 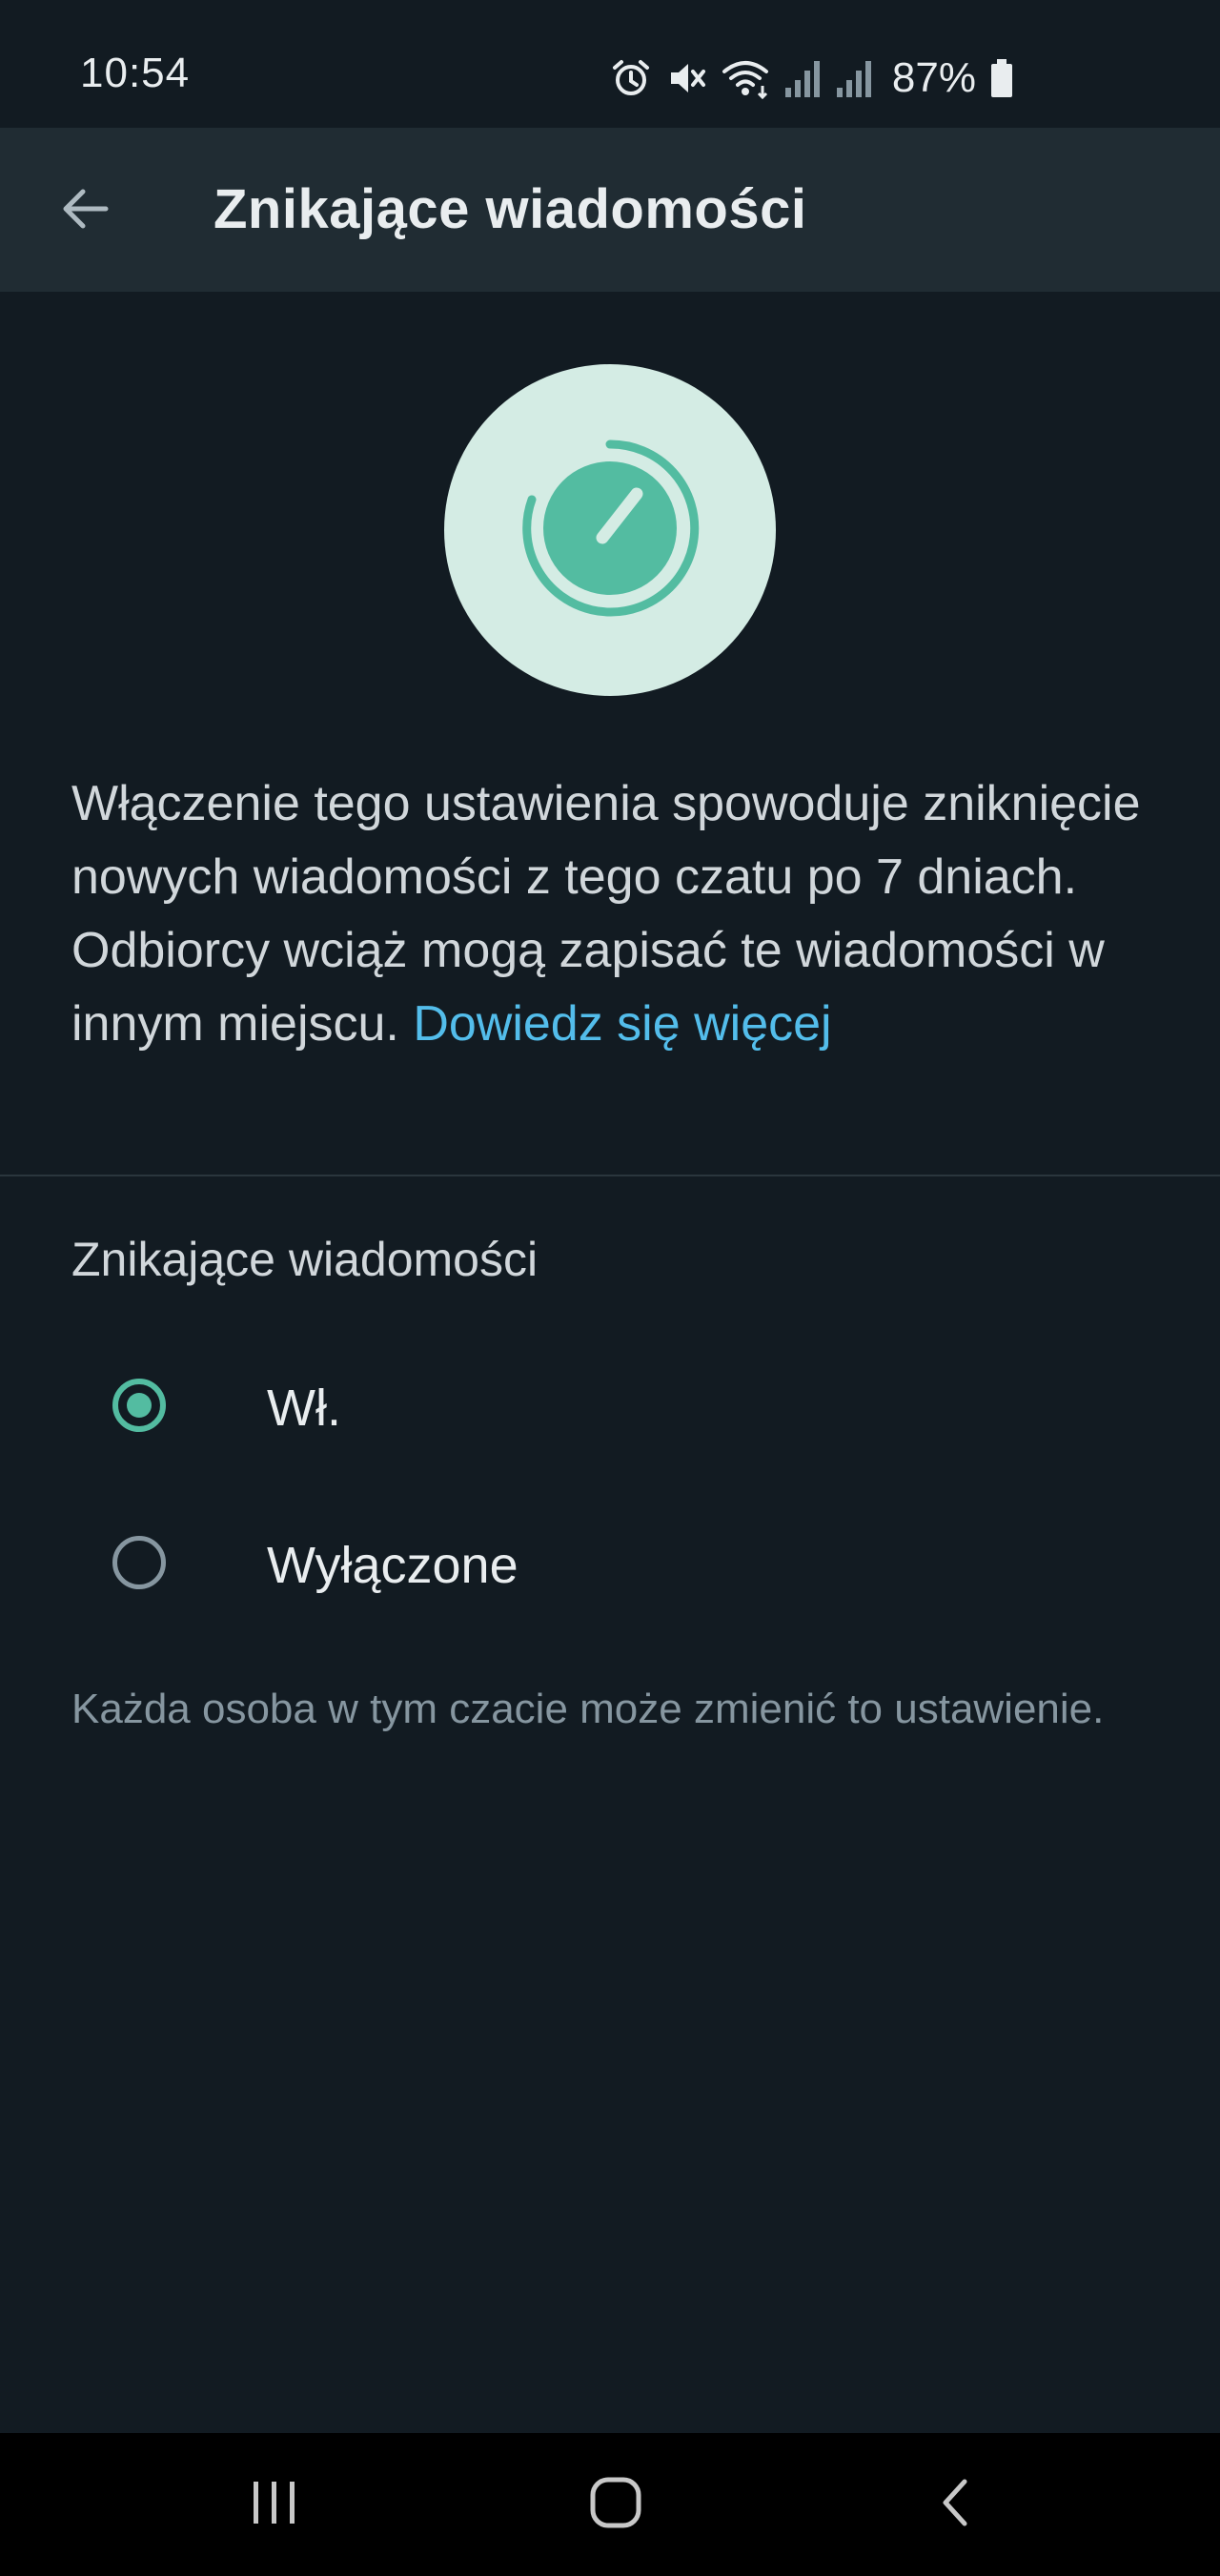 I want to click on option-on: Wł., so click(x=610, y=1408).